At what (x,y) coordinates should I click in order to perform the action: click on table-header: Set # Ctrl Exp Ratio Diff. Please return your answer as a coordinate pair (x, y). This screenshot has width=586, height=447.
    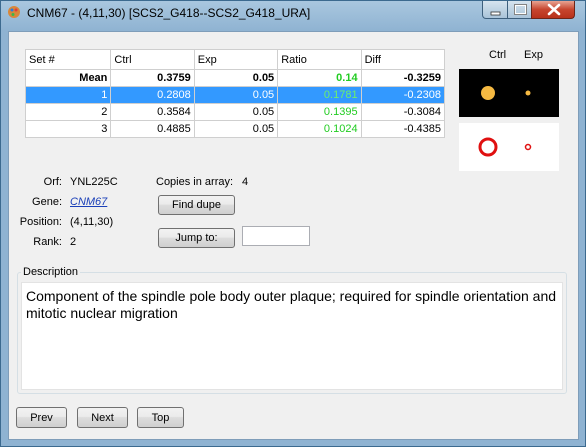
    Looking at the image, I should click on (235, 59).